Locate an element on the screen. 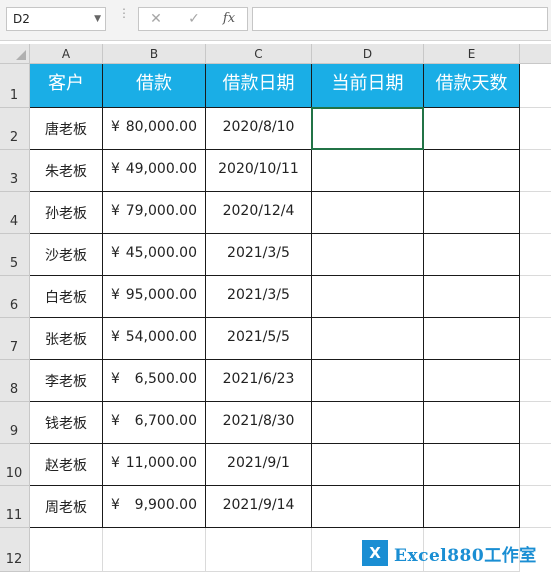 This screenshot has height=572, width=551. cell-d10 is located at coordinates (368, 465).